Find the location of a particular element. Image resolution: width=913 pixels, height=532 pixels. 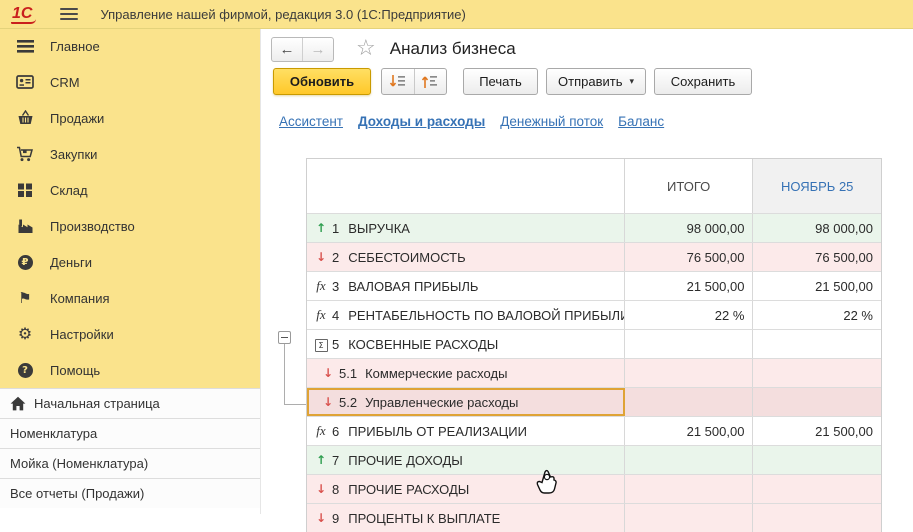

flag-icon: ⚑ is located at coordinates (25, 298).